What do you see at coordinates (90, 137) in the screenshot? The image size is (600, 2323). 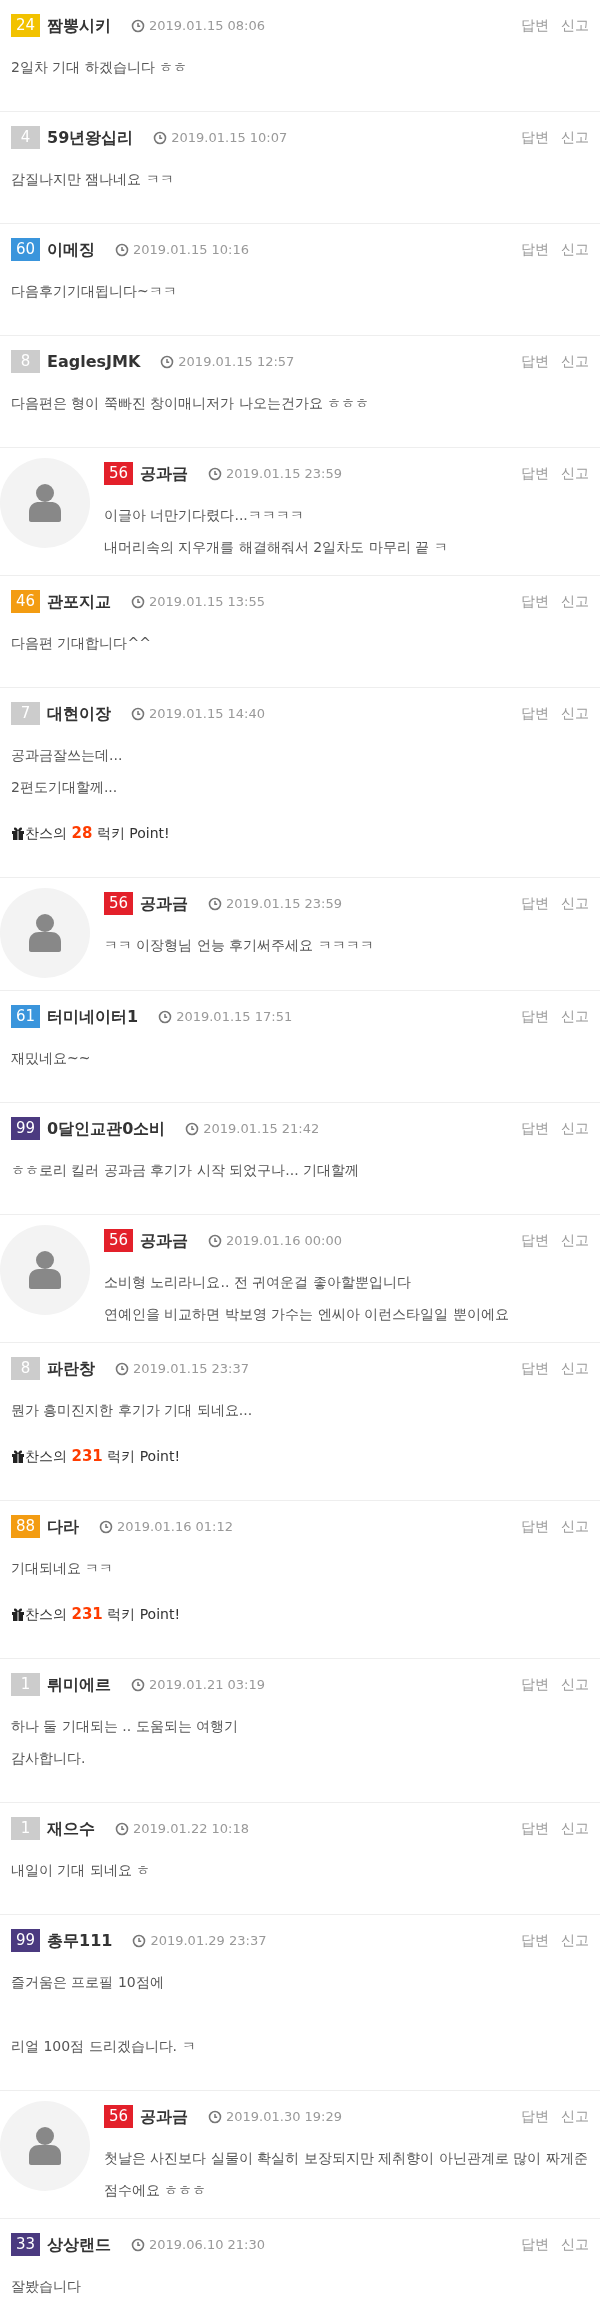 I see `username: 59년왕십리` at bounding box center [90, 137].